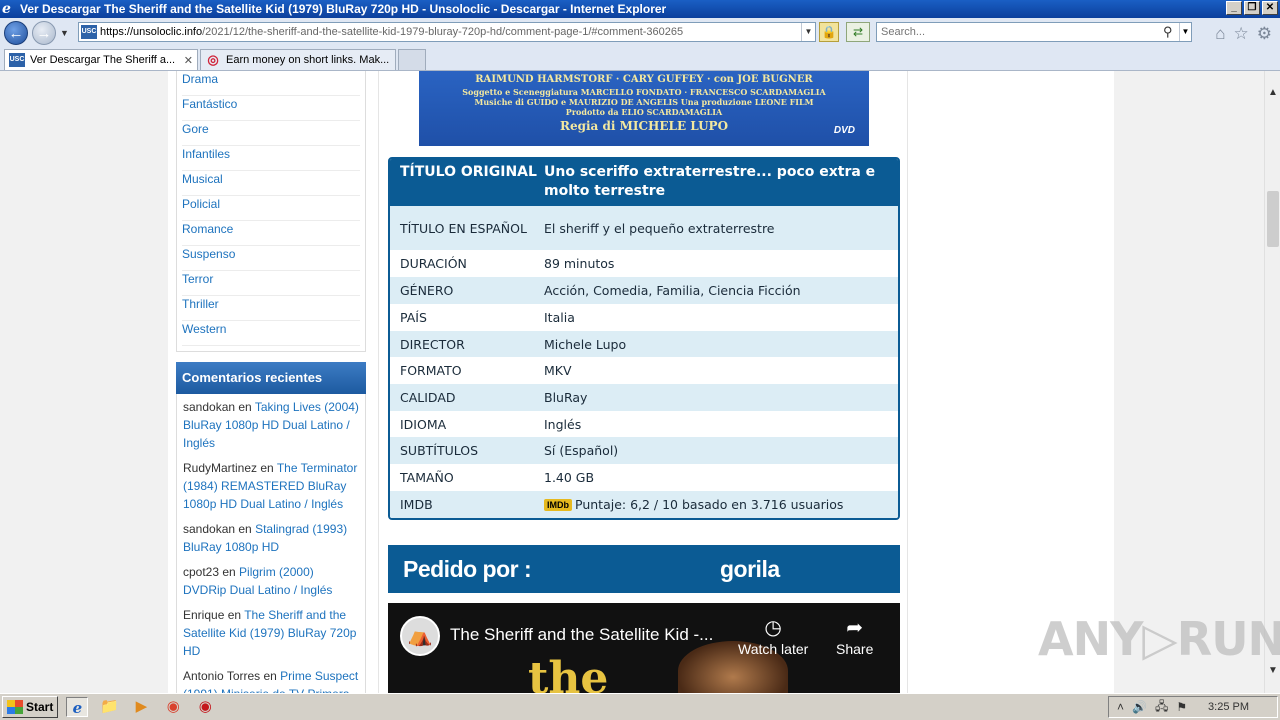 The image size is (1280, 720). What do you see at coordinates (1252, 8) in the screenshot?
I see `restore-button: ❐` at bounding box center [1252, 8].